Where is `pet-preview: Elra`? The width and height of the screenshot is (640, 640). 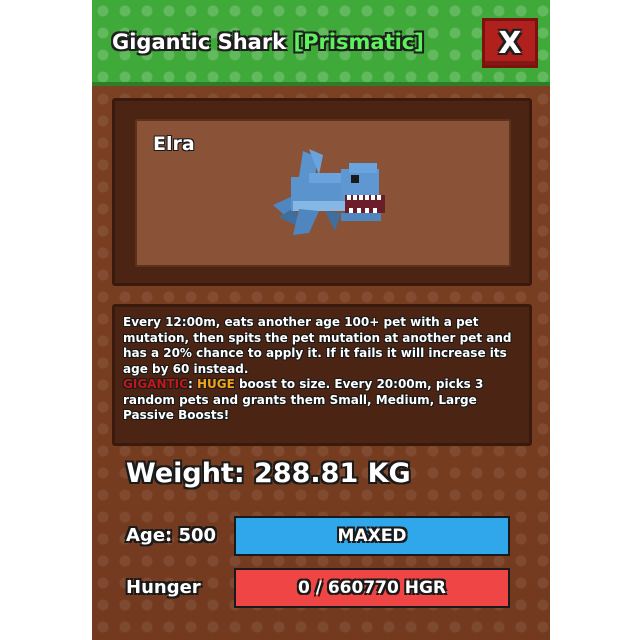 pet-preview: Elra is located at coordinates (323, 193).